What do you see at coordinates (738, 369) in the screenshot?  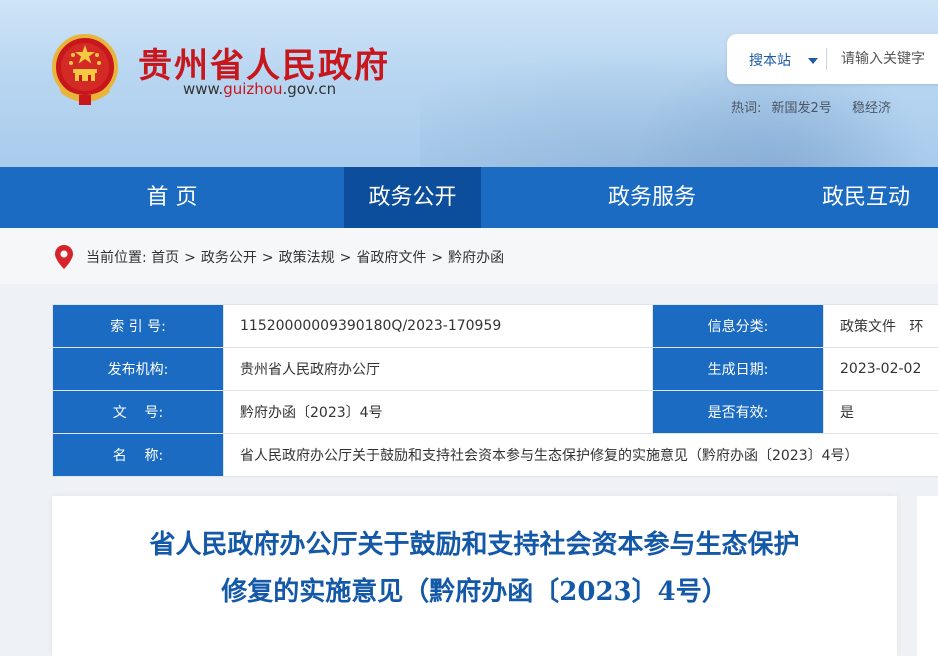 I see `date-label: 生成日期:` at bounding box center [738, 369].